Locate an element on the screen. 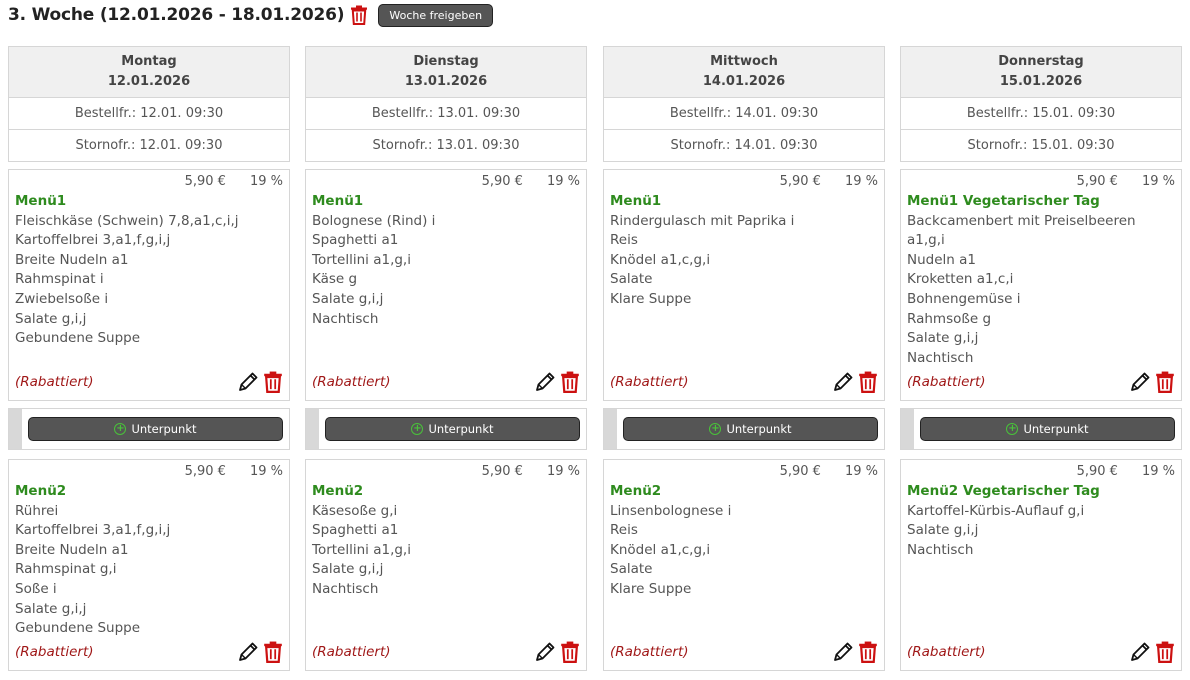 The width and height of the screenshot is (1190, 680). menu-item: Rahmspinat i is located at coordinates (59, 279).